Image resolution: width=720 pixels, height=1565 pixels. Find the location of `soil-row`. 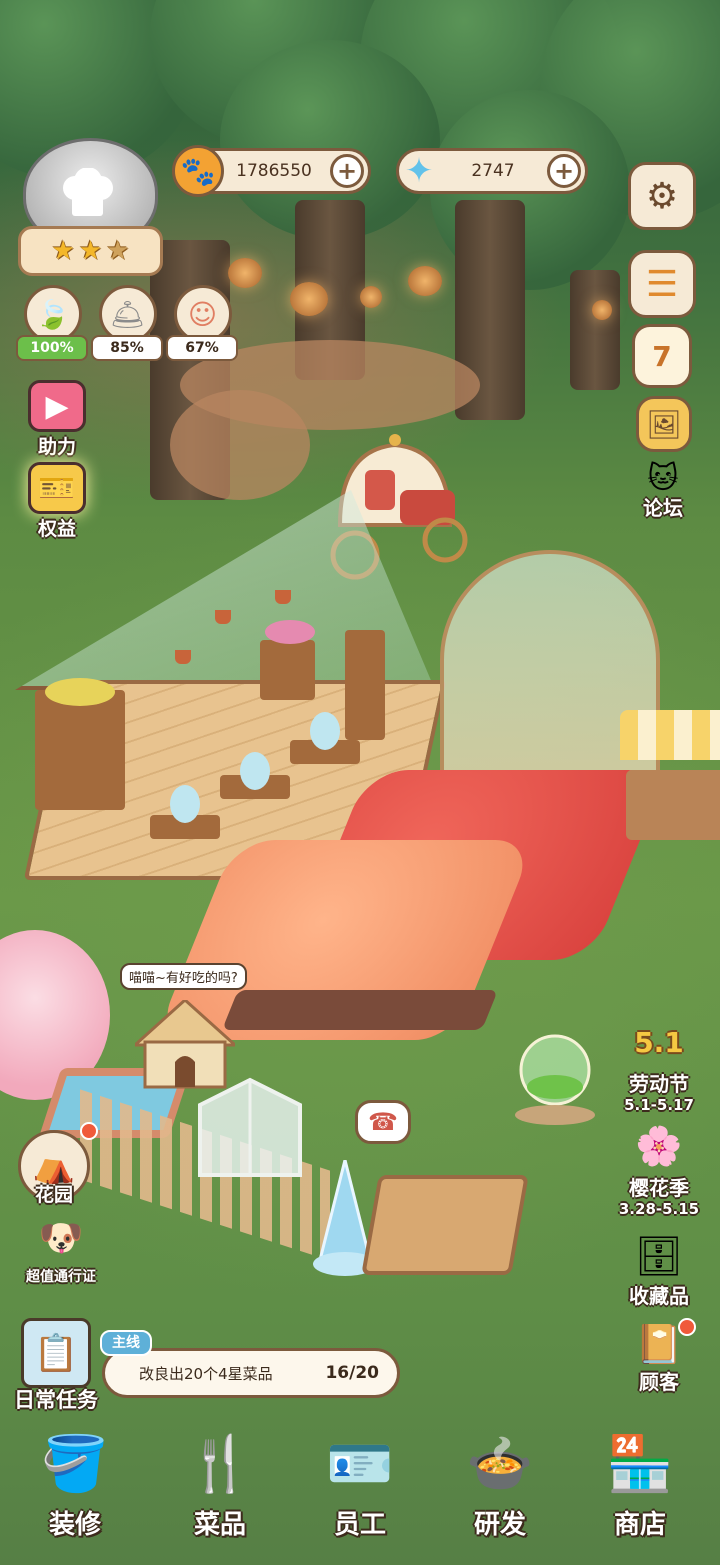

soil-row is located at coordinates (360, 1010).